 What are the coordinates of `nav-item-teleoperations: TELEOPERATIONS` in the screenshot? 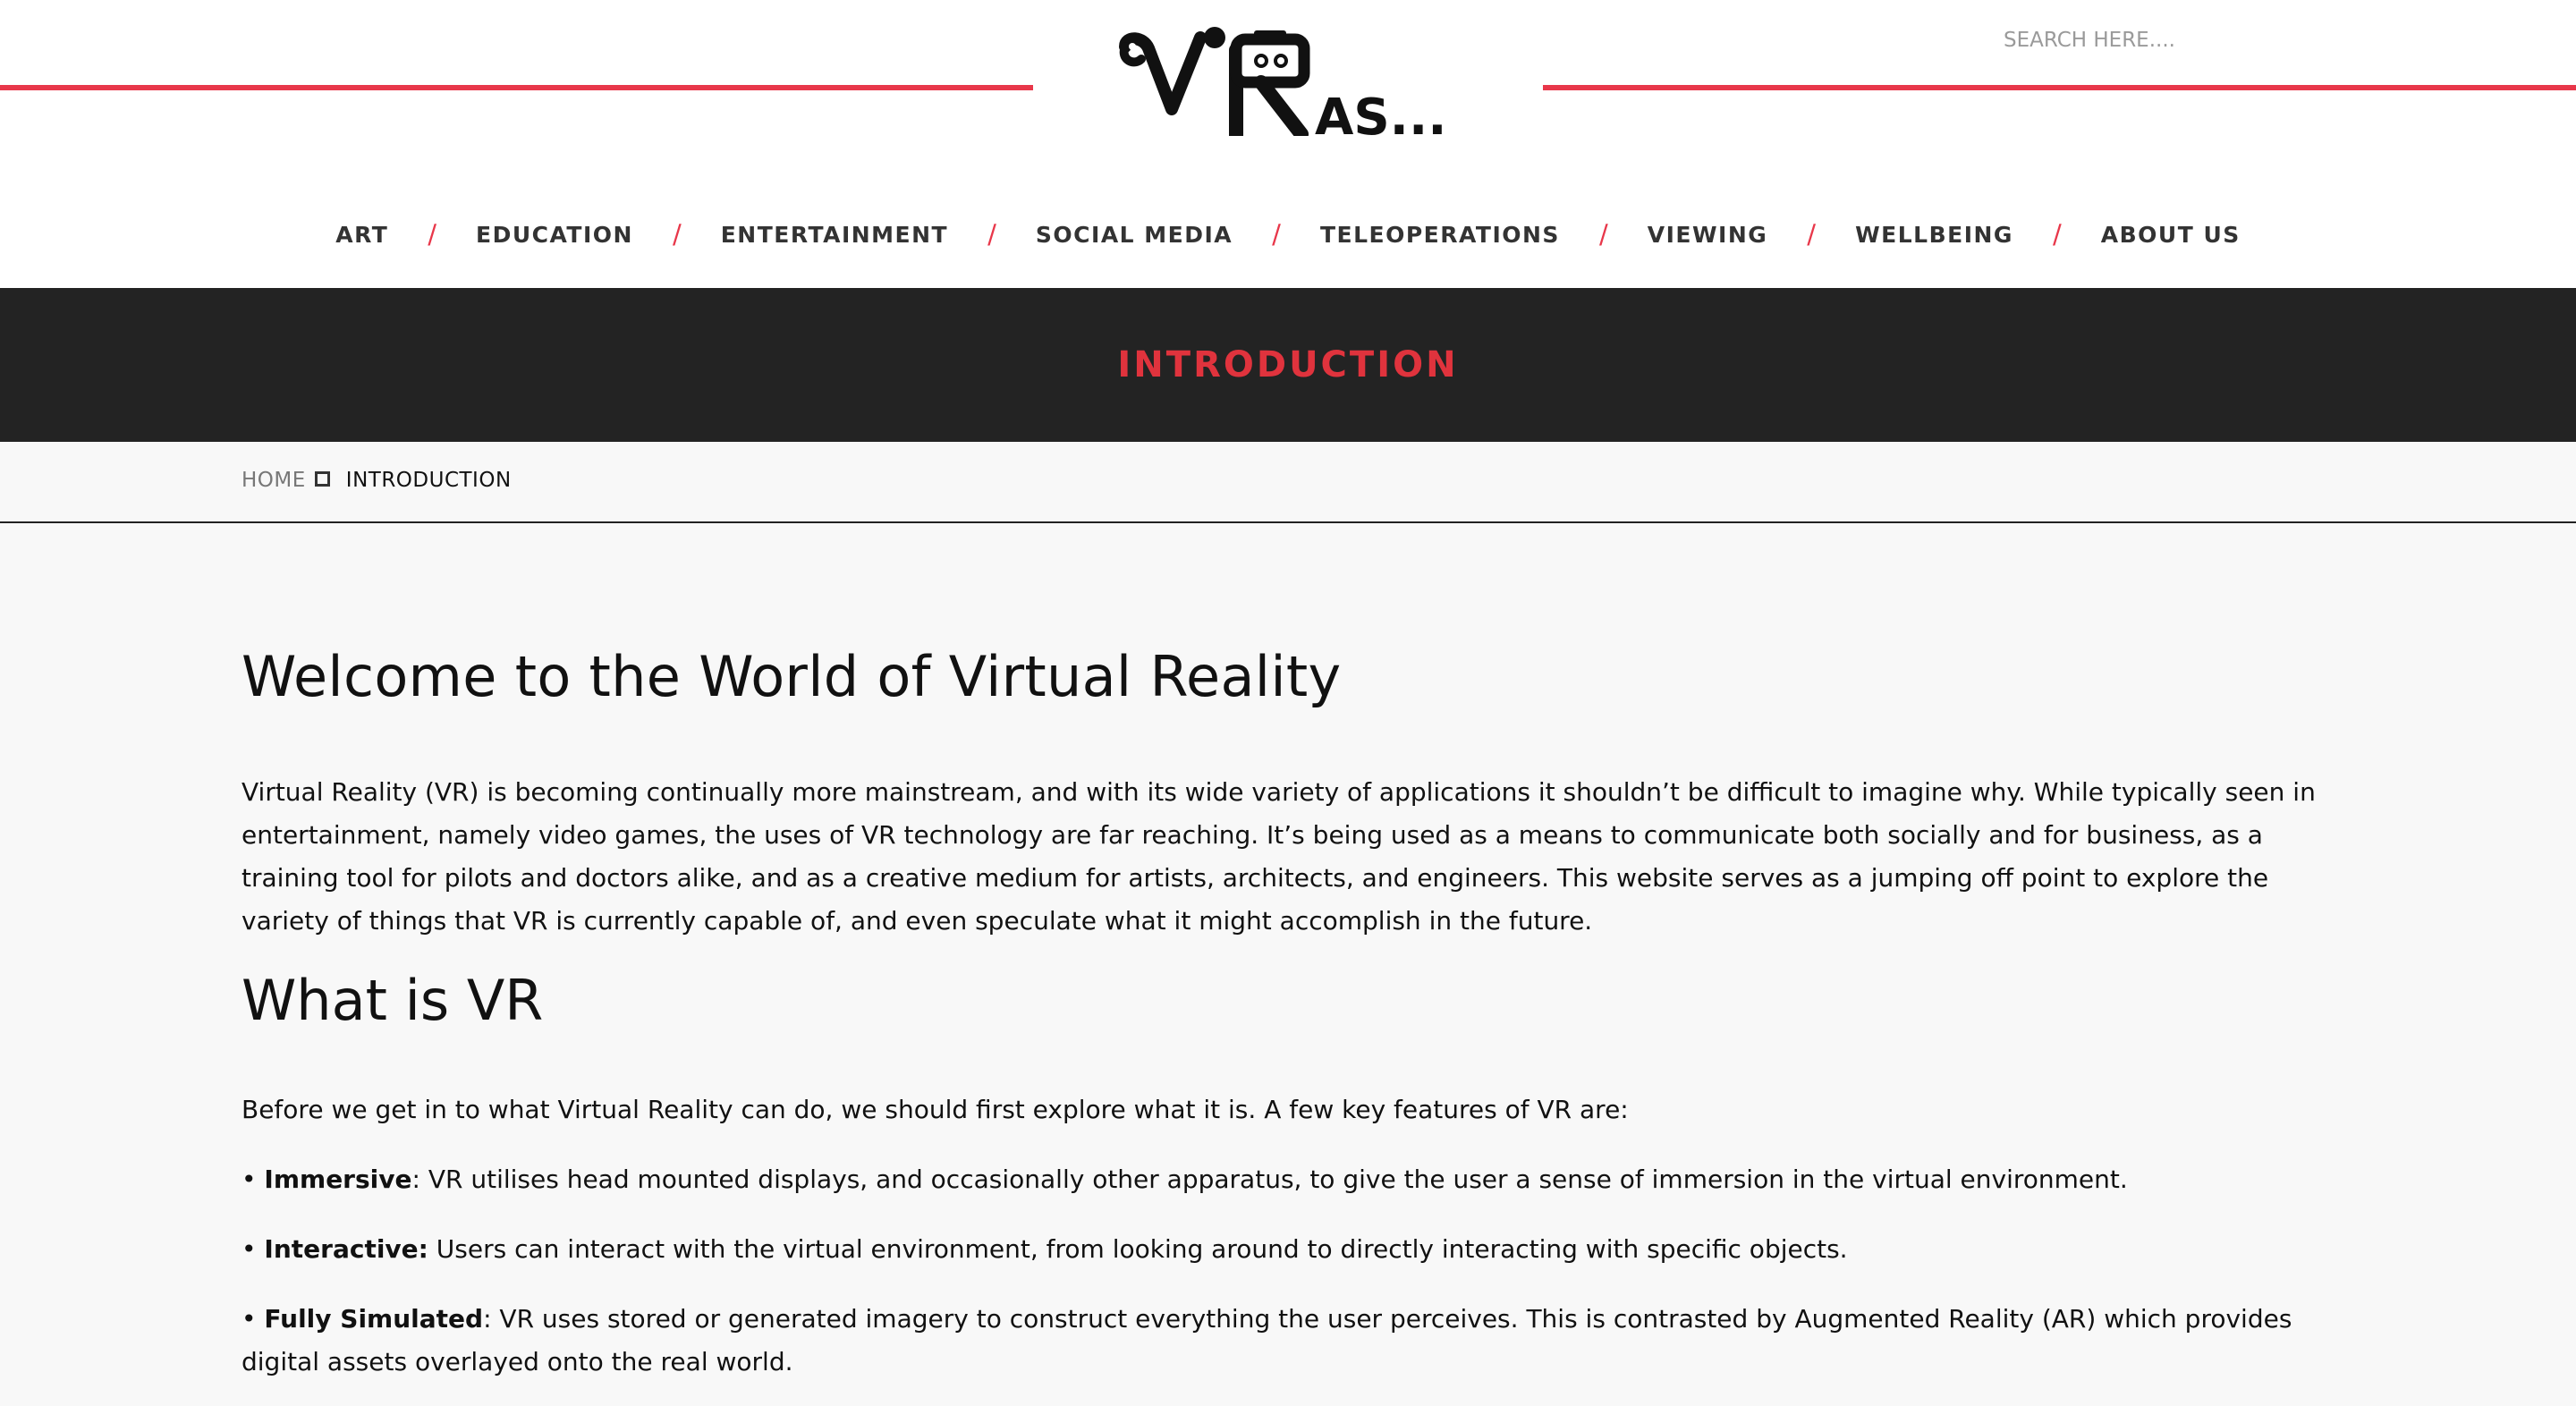 It's located at (1440, 235).